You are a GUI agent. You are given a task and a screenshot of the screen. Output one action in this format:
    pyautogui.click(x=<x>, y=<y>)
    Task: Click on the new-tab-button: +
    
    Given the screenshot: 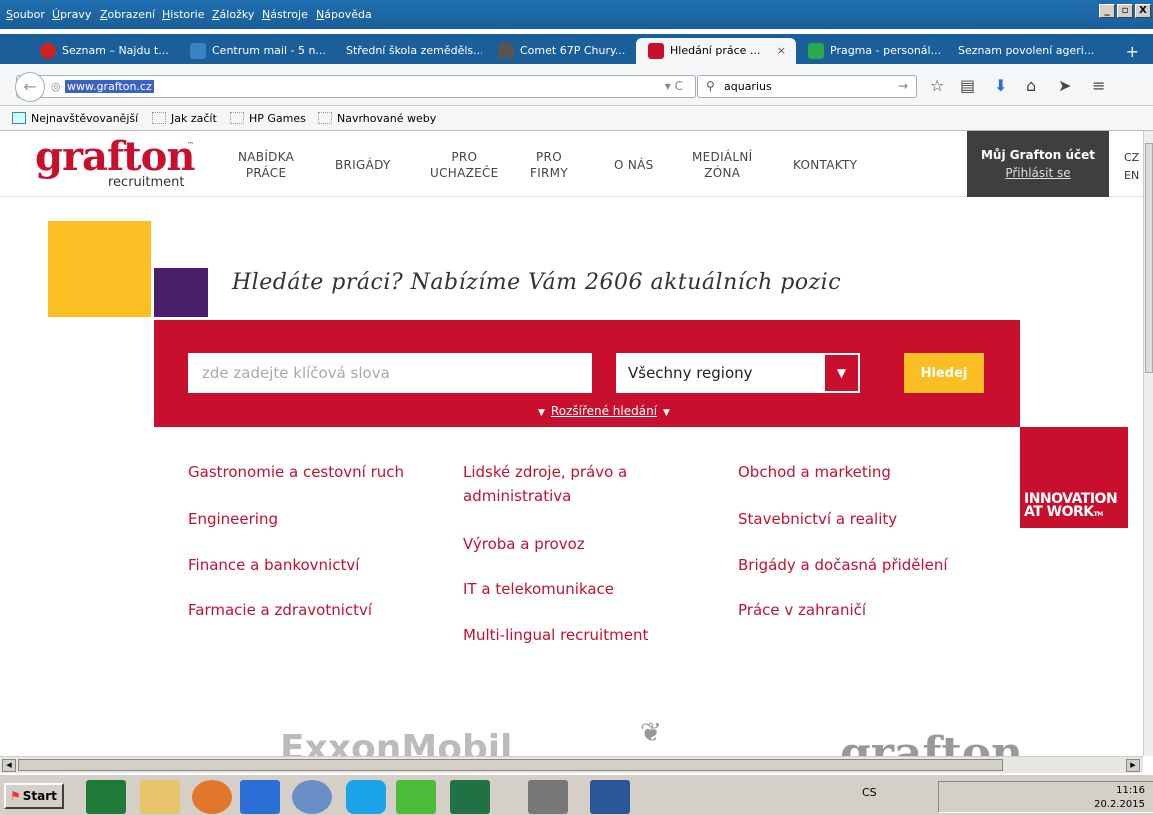 What is the action you would take?
    pyautogui.click(x=1132, y=51)
    